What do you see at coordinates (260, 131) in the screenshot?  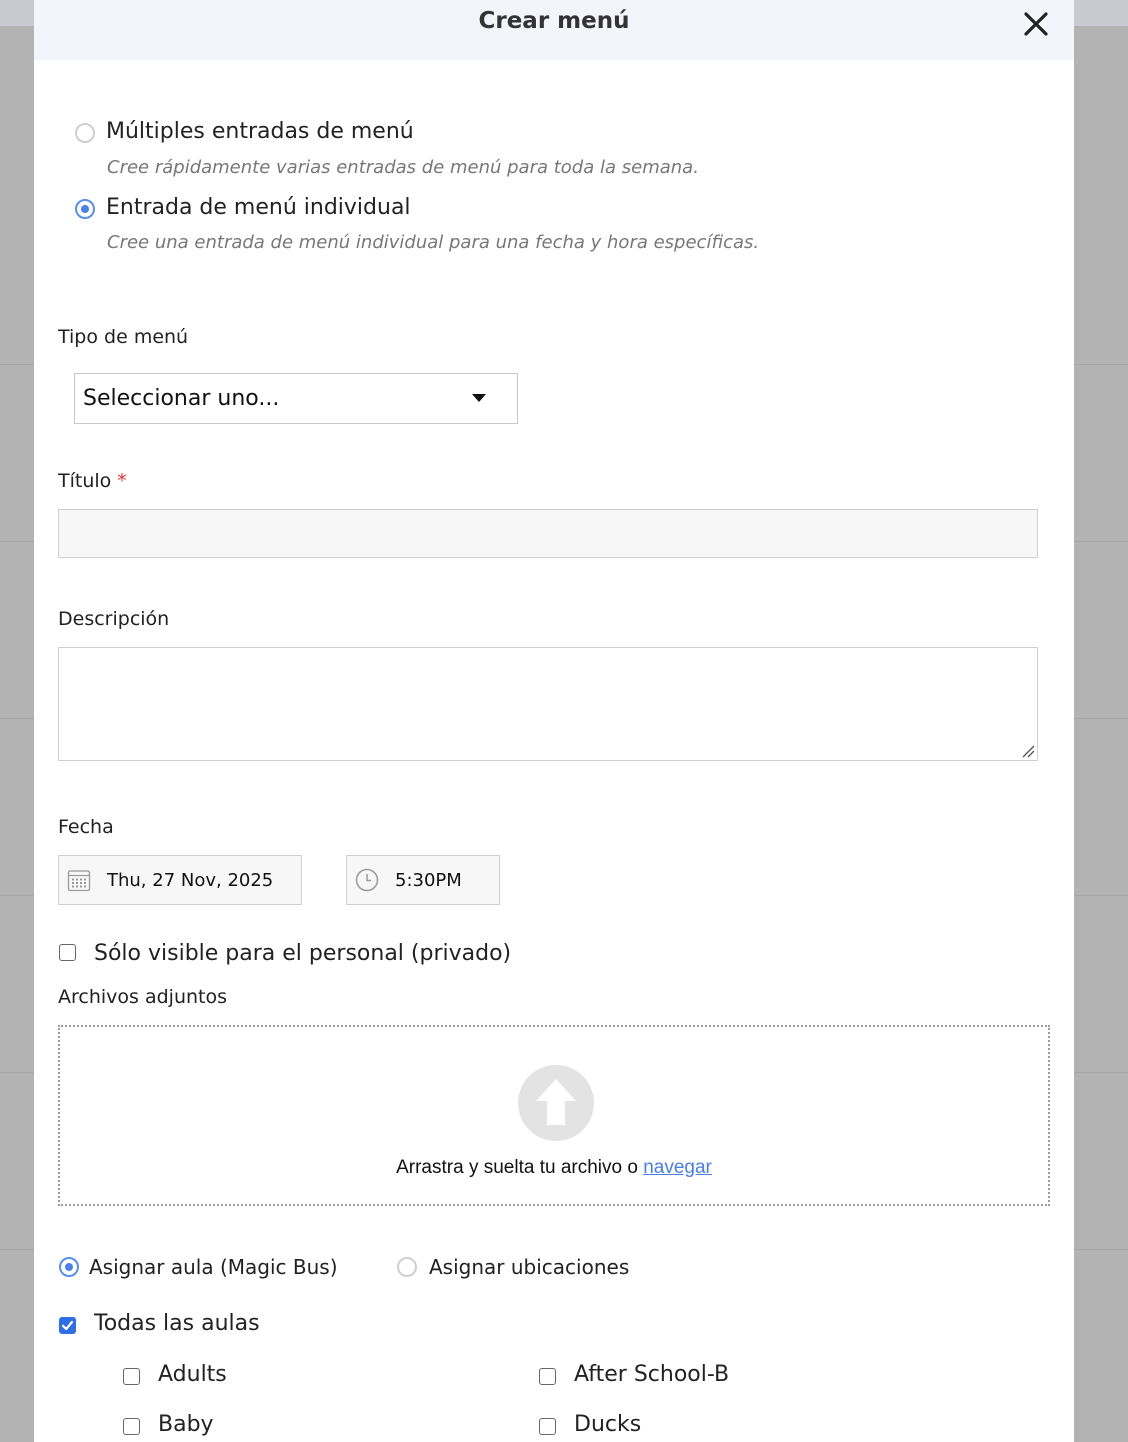 I see `multiple-entries-label: Múltiples entradas de menú` at bounding box center [260, 131].